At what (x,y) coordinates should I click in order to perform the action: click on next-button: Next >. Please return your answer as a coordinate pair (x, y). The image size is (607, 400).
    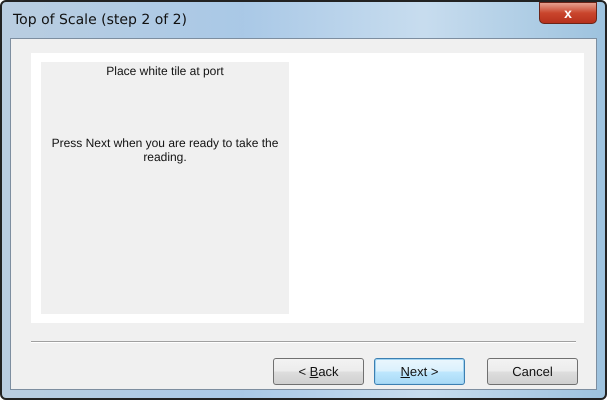
    Looking at the image, I should click on (419, 371).